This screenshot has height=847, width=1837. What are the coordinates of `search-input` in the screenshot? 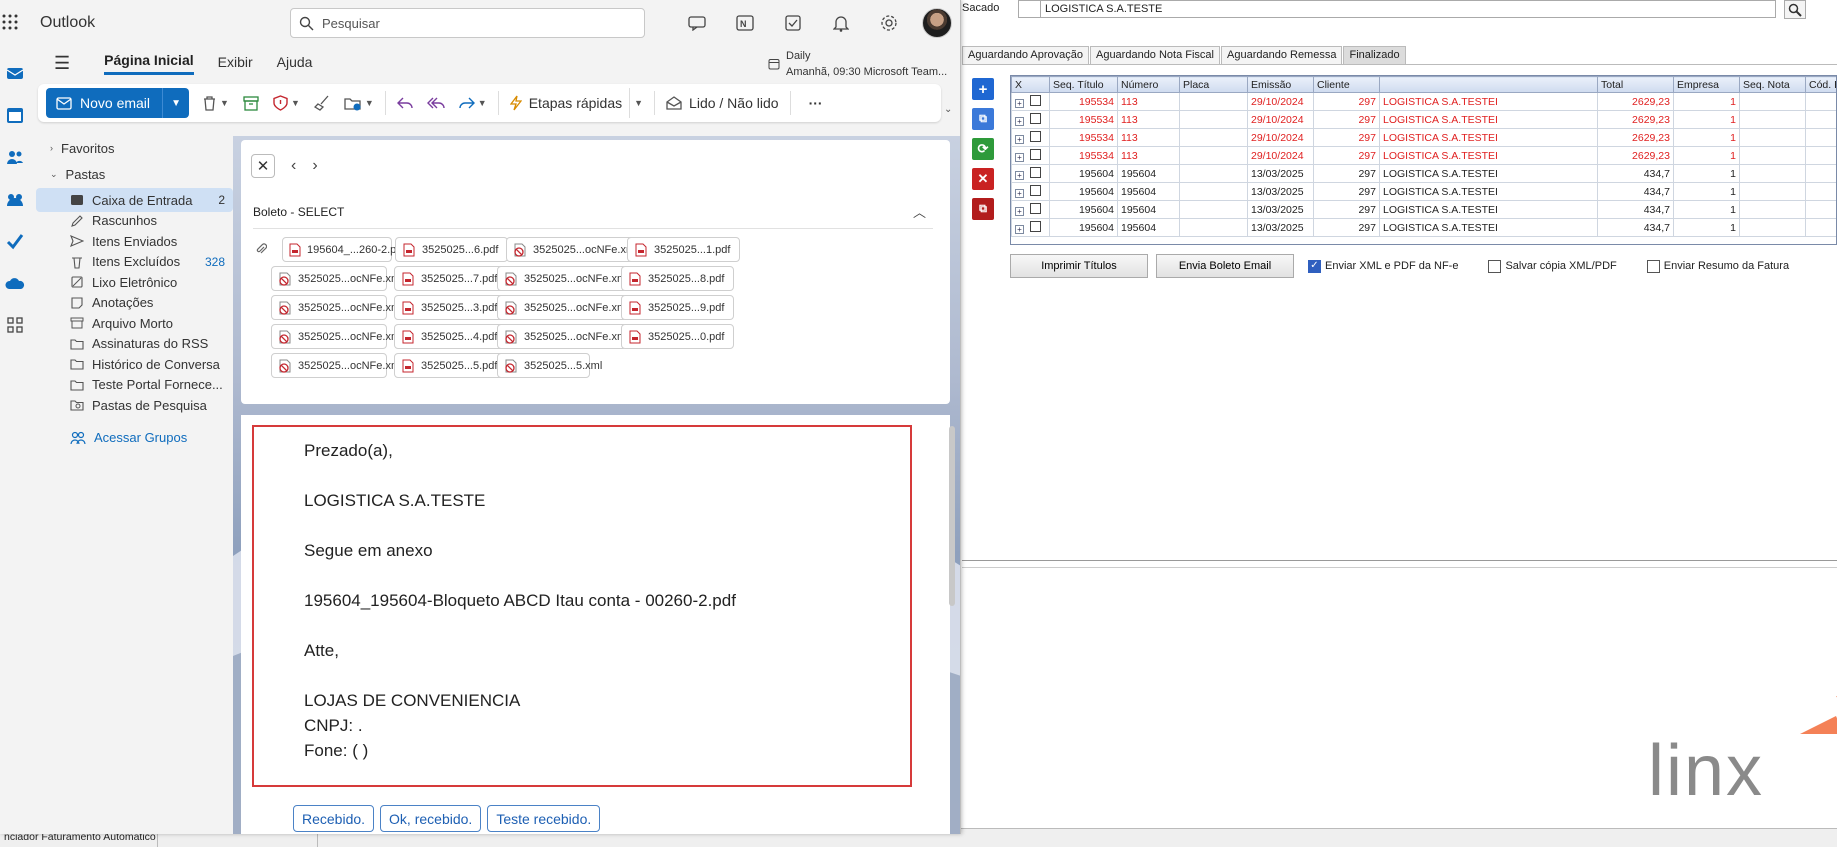 It's located at (472, 23).